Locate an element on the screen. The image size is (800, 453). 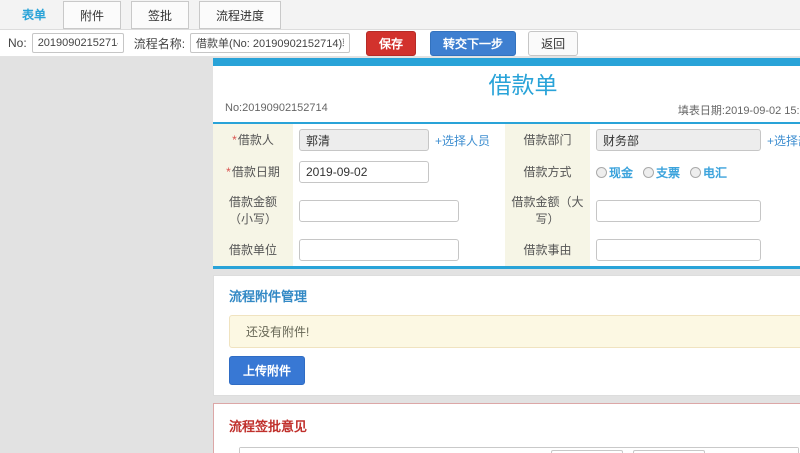
amount-small-field is located at coordinates (399, 211).